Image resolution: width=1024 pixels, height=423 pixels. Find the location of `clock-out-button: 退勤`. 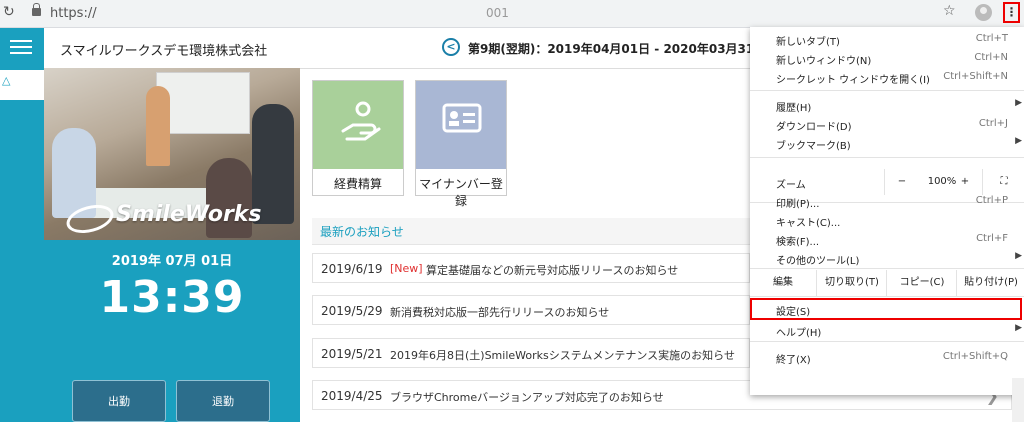

clock-out-button: 退勤 is located at coordinates (223, 401).